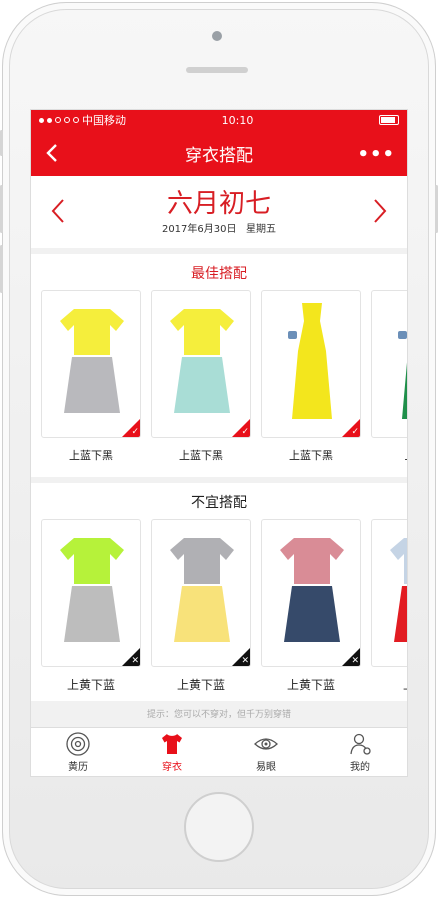 The image size is (438, 899). I want to click on tab-profile: 我的, so click(360, 752).